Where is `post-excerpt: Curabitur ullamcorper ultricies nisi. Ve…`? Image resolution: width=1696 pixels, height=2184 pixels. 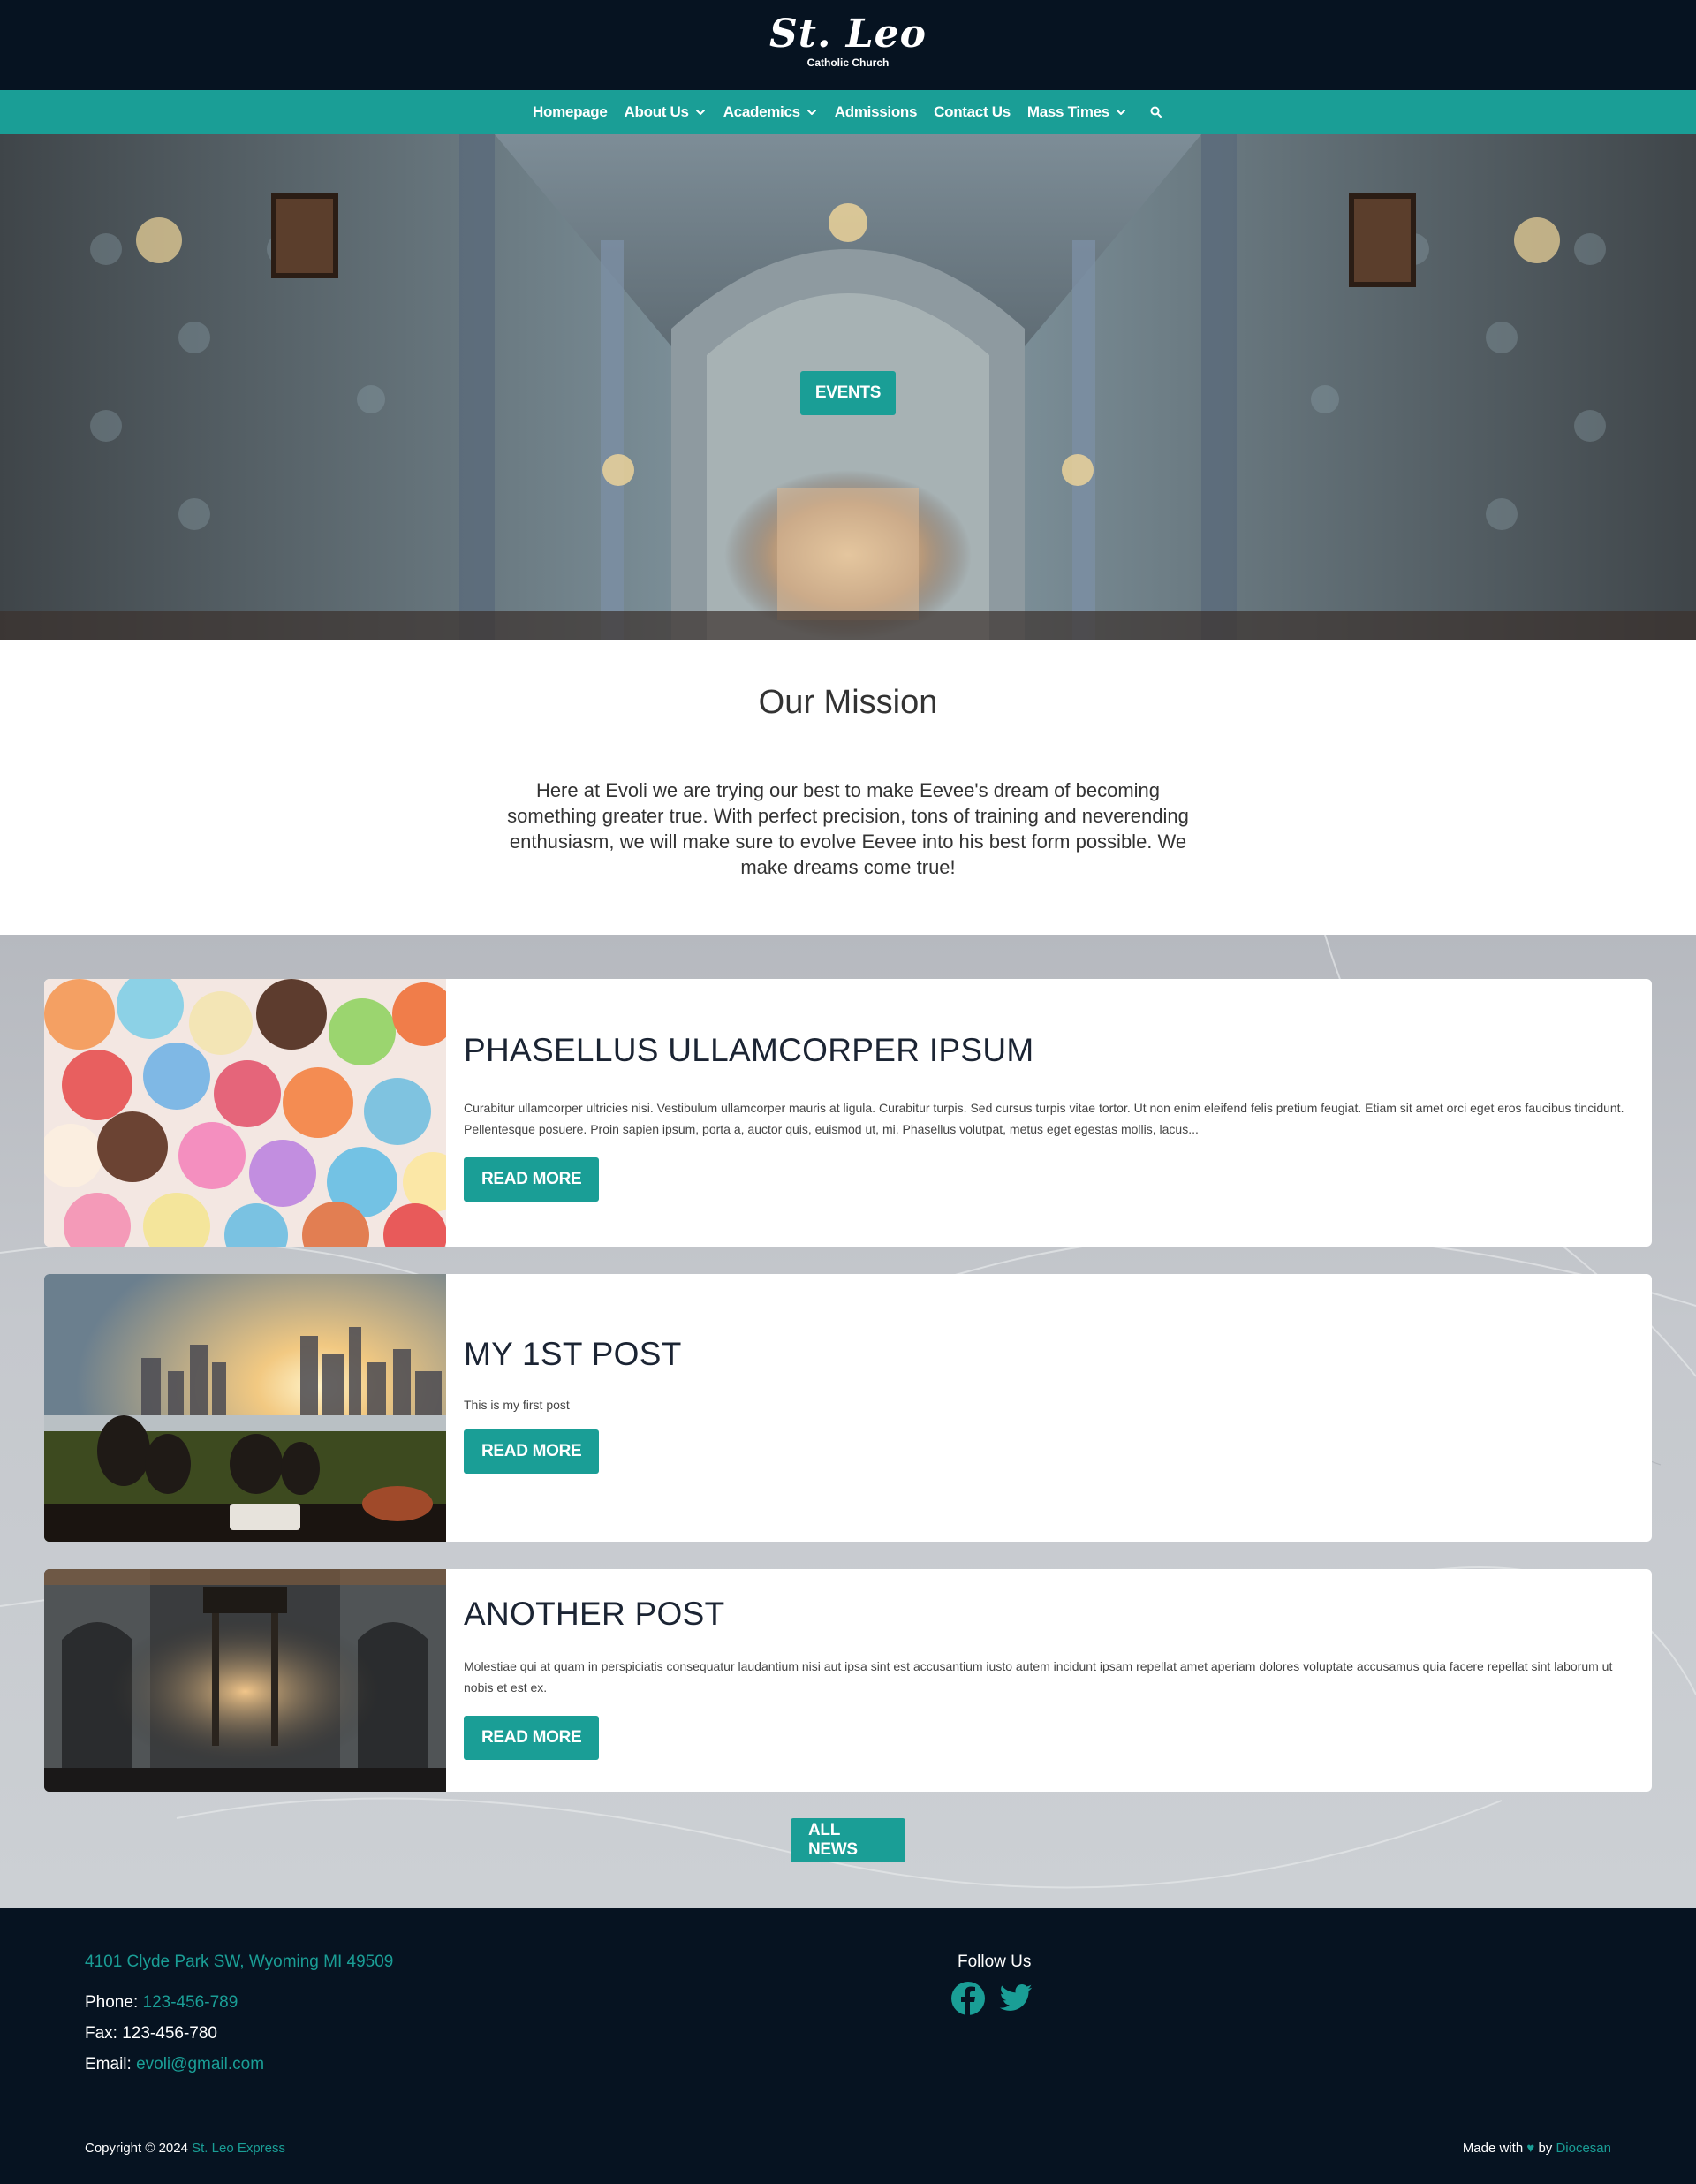 post-excerpt: Curabitur ullamcorper ultricies nisi. Ve… is located at coordinates (1044, 1119).